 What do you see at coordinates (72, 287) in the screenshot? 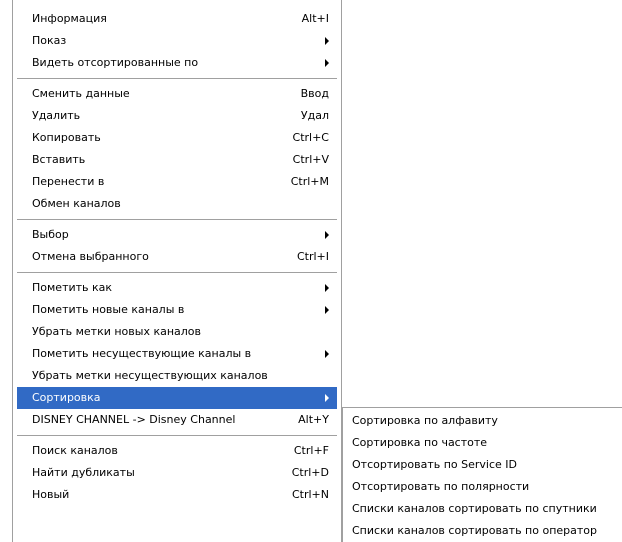
I see `menu-item-label: Пометить как` at bounding box center [72, 287].